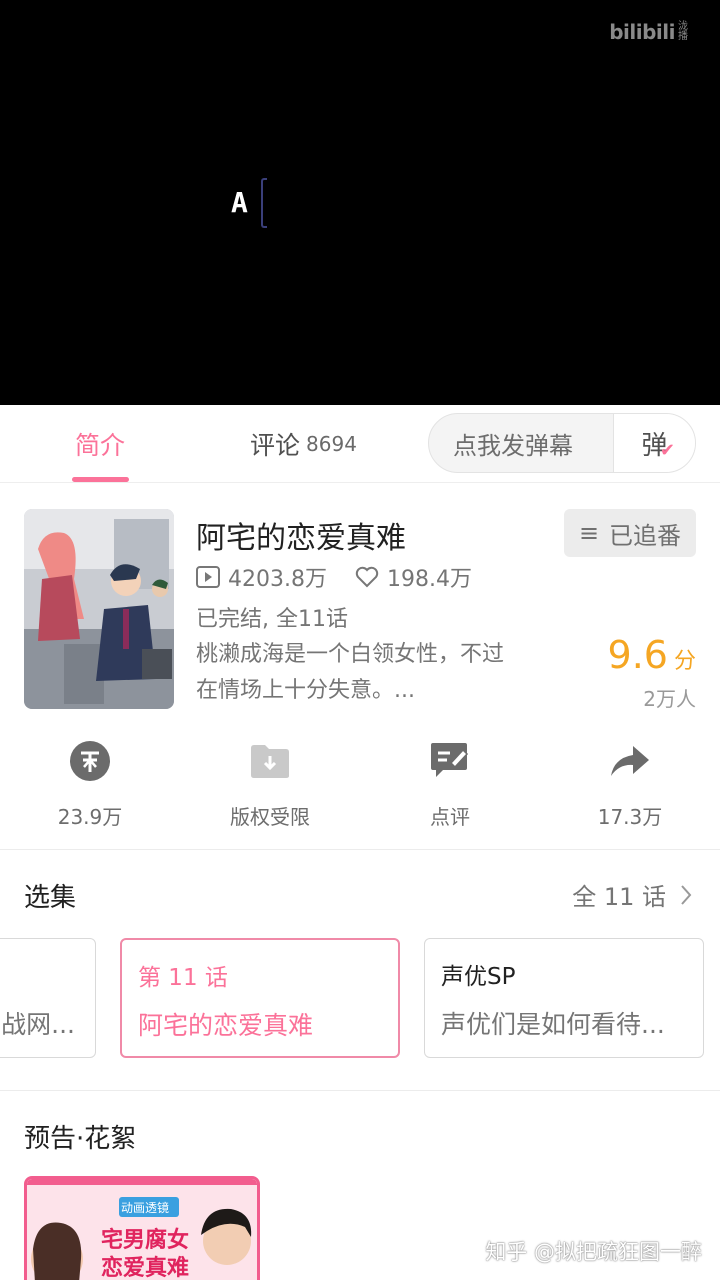  Describe the element at coordinates (350, 654) in the screenshot. I see `description-line: 桃濑成海是一个白领女性，不过` at that location.